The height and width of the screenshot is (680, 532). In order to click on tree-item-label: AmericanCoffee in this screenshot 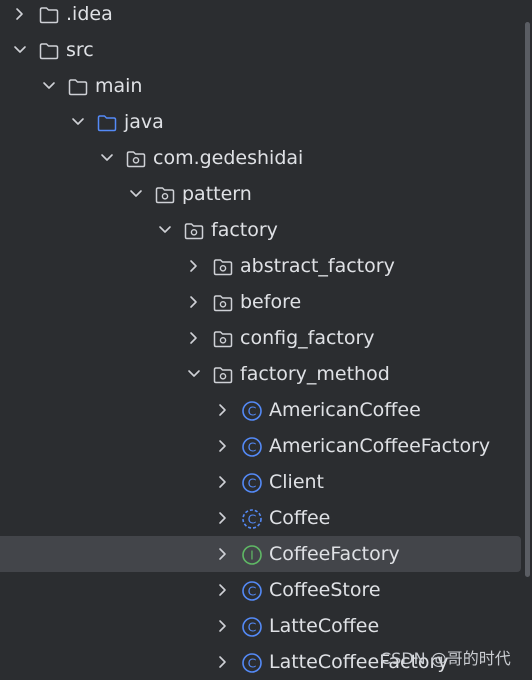, I will do `click(345, 410)`.